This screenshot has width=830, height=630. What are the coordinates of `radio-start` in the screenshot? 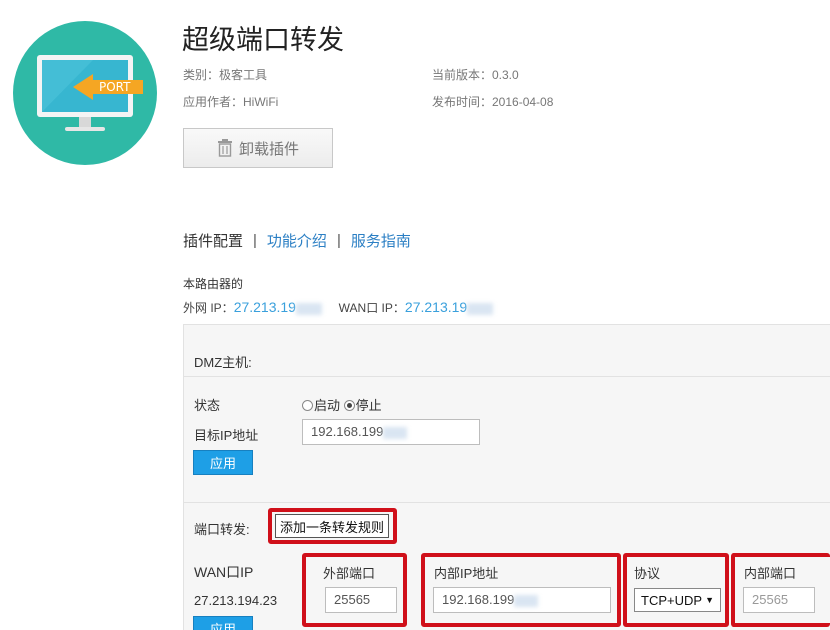 It's located at (307, 405).